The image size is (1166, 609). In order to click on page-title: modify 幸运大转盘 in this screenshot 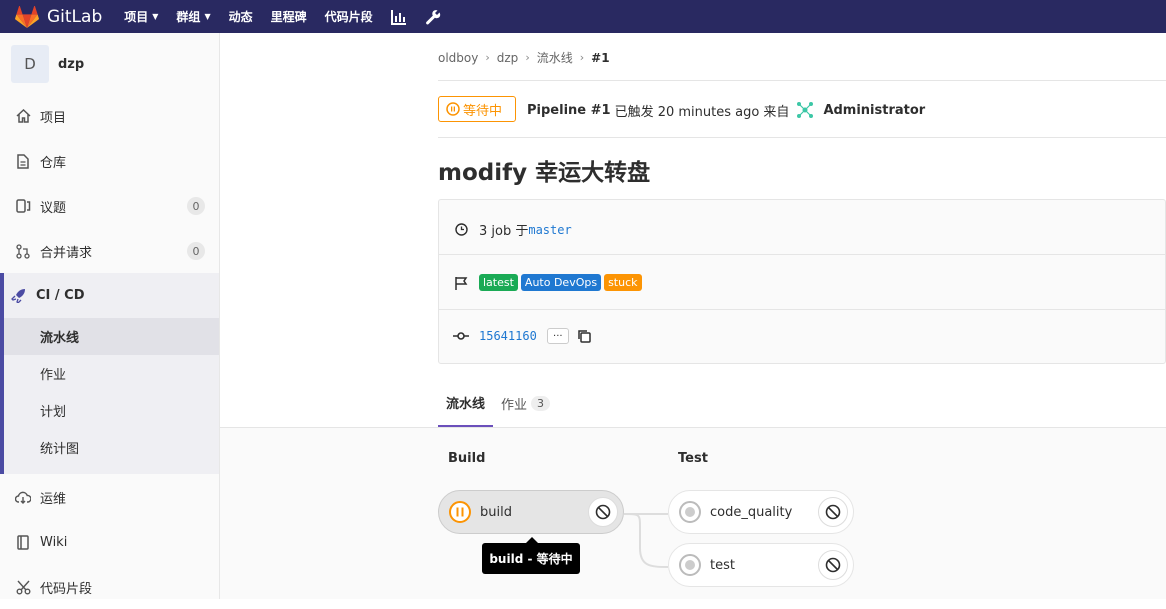, I will do `click(544, 173)`.